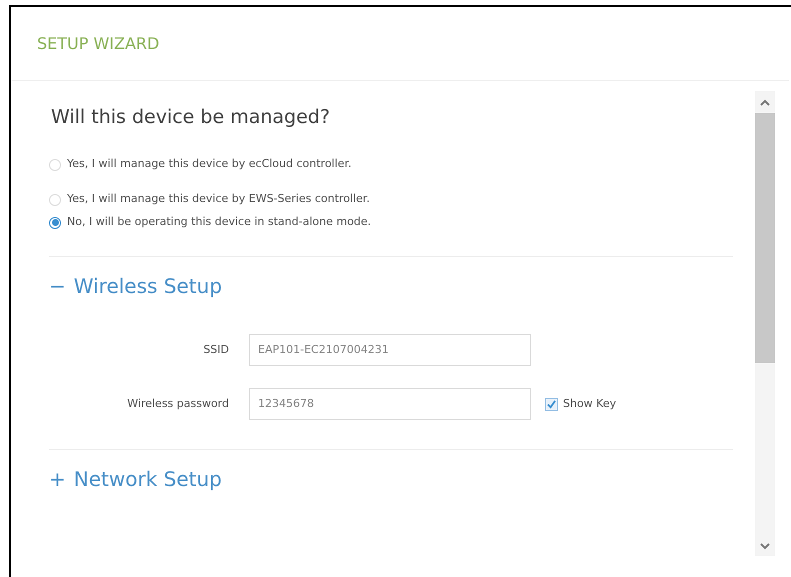  Describe the element at coordinates (391, 199) in the screenshot. I see `radio-option: Yes, I will manage this device by EWS-Series controller.` at that location.